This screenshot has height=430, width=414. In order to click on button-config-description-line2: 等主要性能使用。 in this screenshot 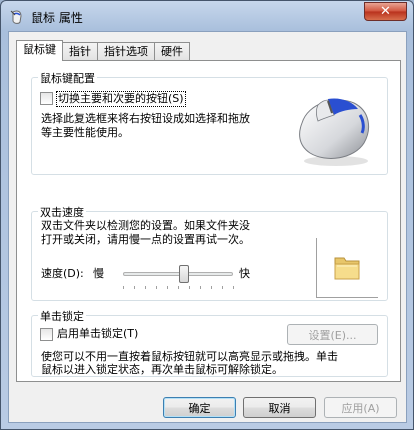, I will do `click(85, 132)`.